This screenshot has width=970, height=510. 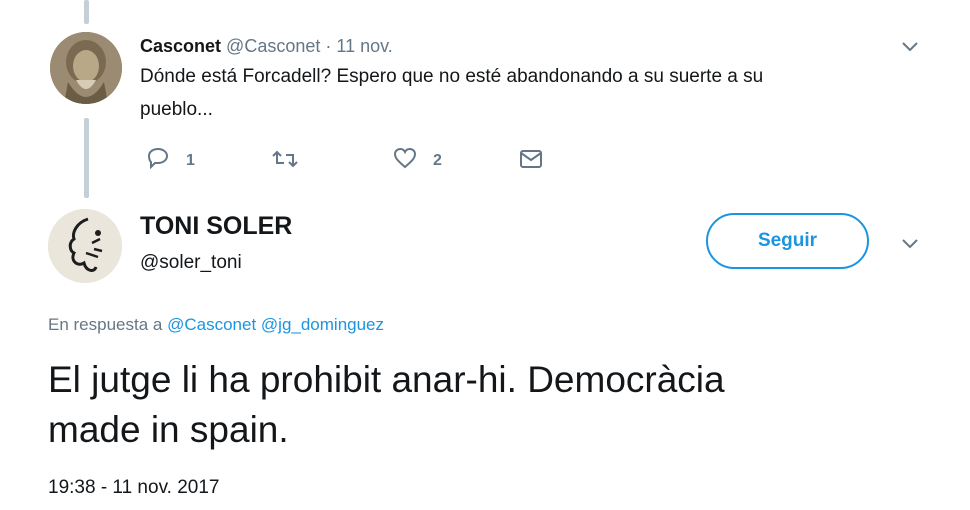 What do you see at coordinates (787, 241) in the screenshot?
I see `follow-button: Seguir` at bounding box center [787, 241].